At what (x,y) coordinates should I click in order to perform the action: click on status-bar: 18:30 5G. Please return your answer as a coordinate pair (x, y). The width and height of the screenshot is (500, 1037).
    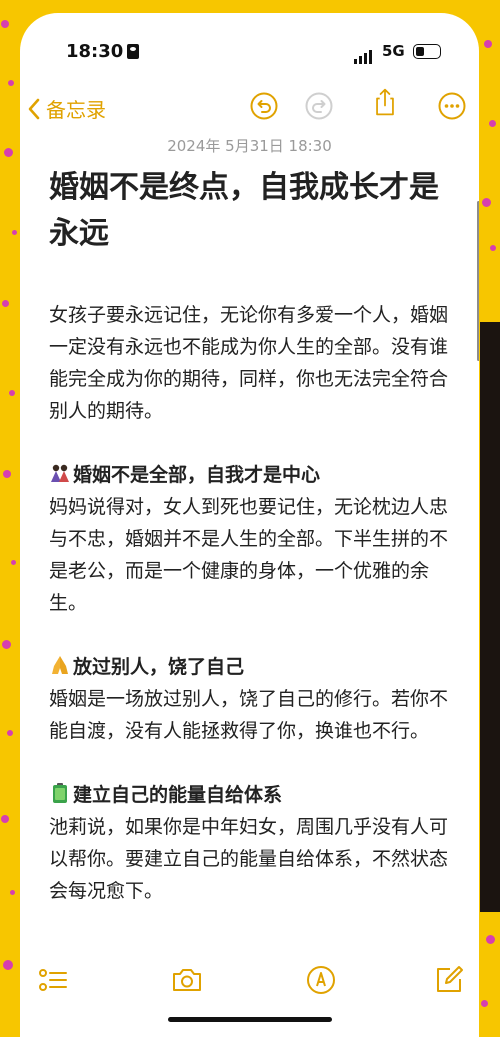
    Looking at the image, I should click on (249, 56).